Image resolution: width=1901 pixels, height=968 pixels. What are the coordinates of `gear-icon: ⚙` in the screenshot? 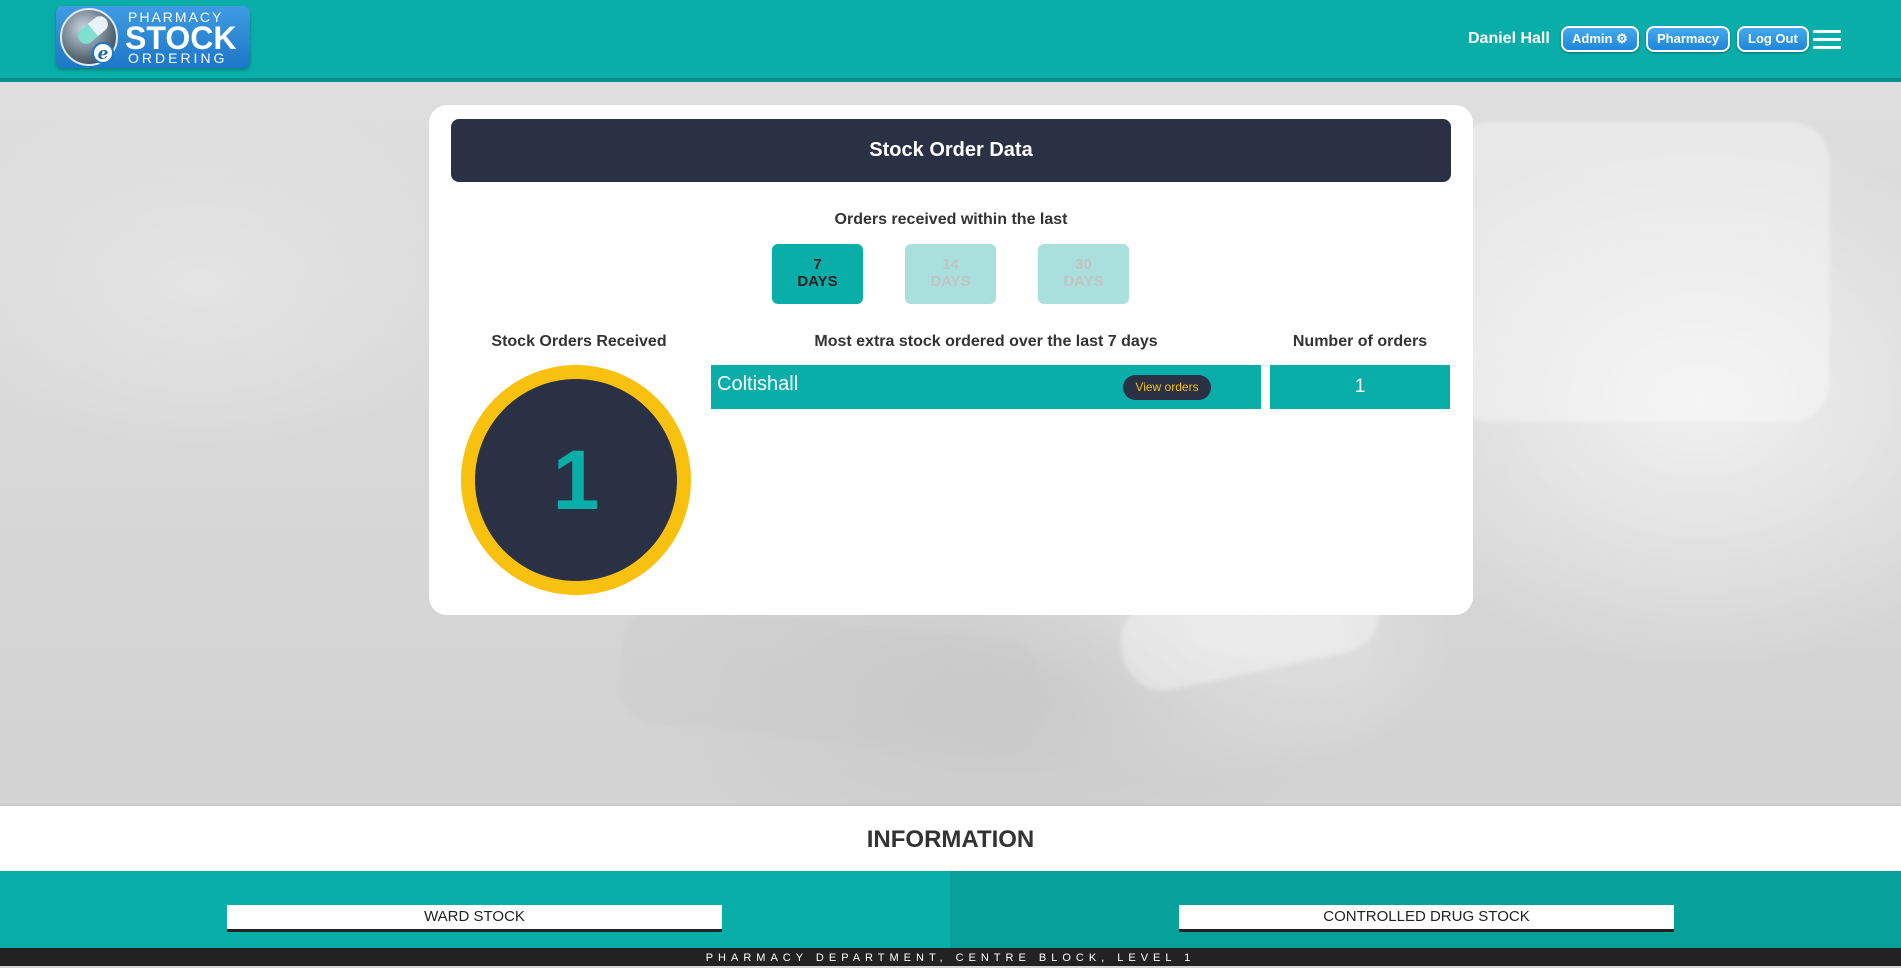 It's located at (1622, 38).